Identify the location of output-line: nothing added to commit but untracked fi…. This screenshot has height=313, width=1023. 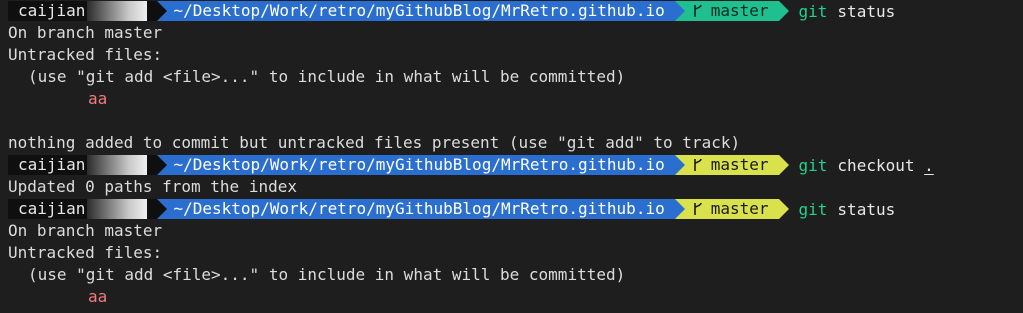
(374, 142).